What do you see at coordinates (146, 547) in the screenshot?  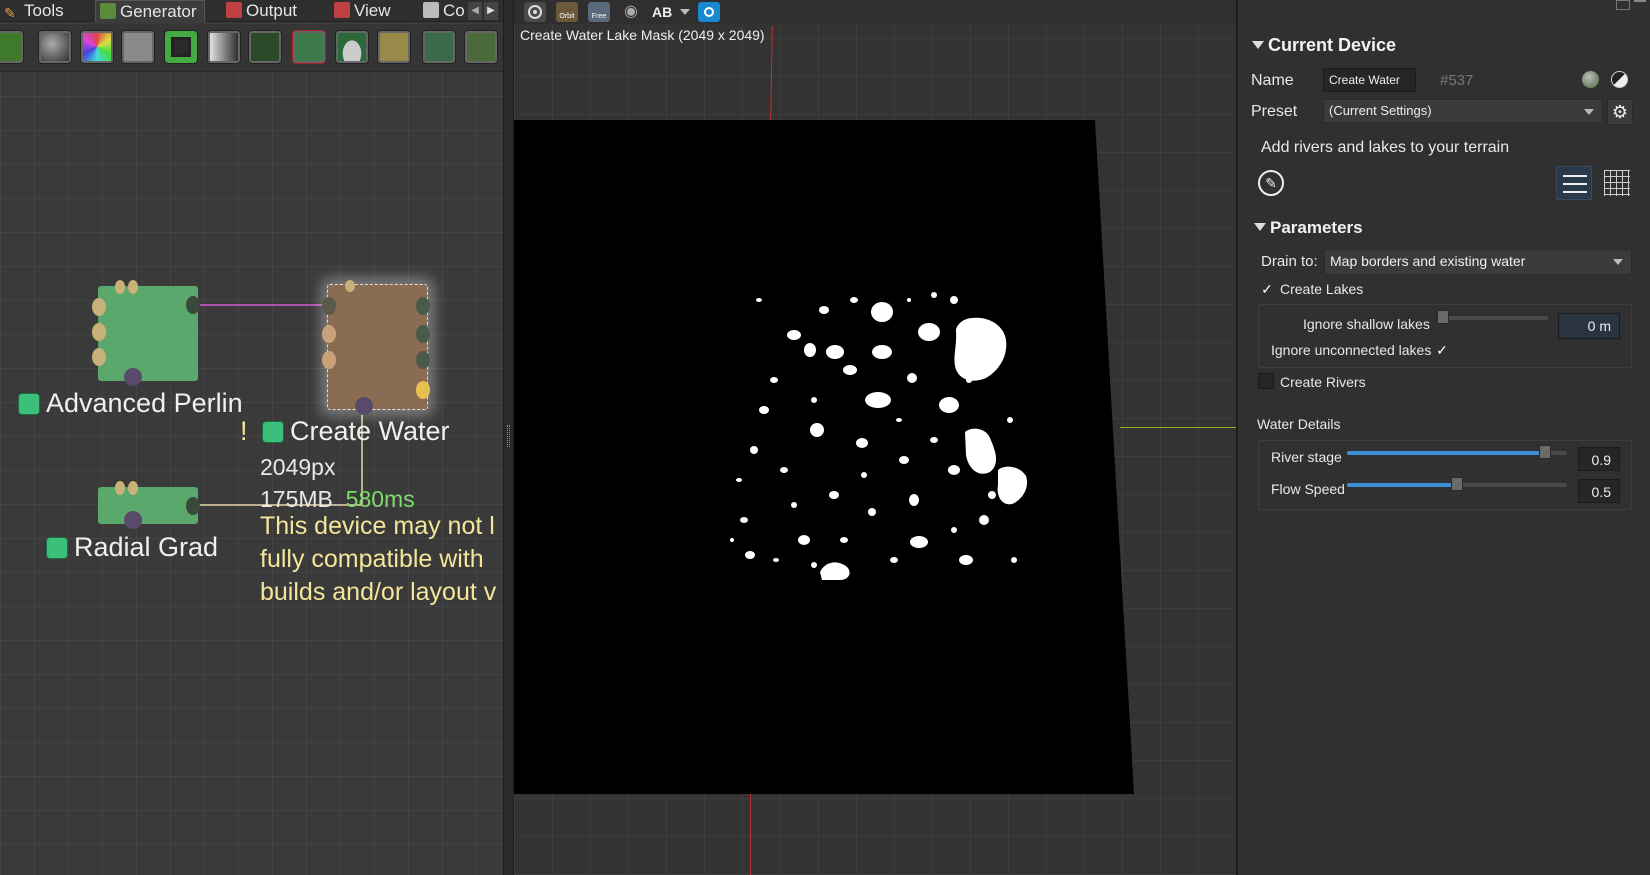 I see `node-title: Radial Grad` at bounding box center [146, 547].